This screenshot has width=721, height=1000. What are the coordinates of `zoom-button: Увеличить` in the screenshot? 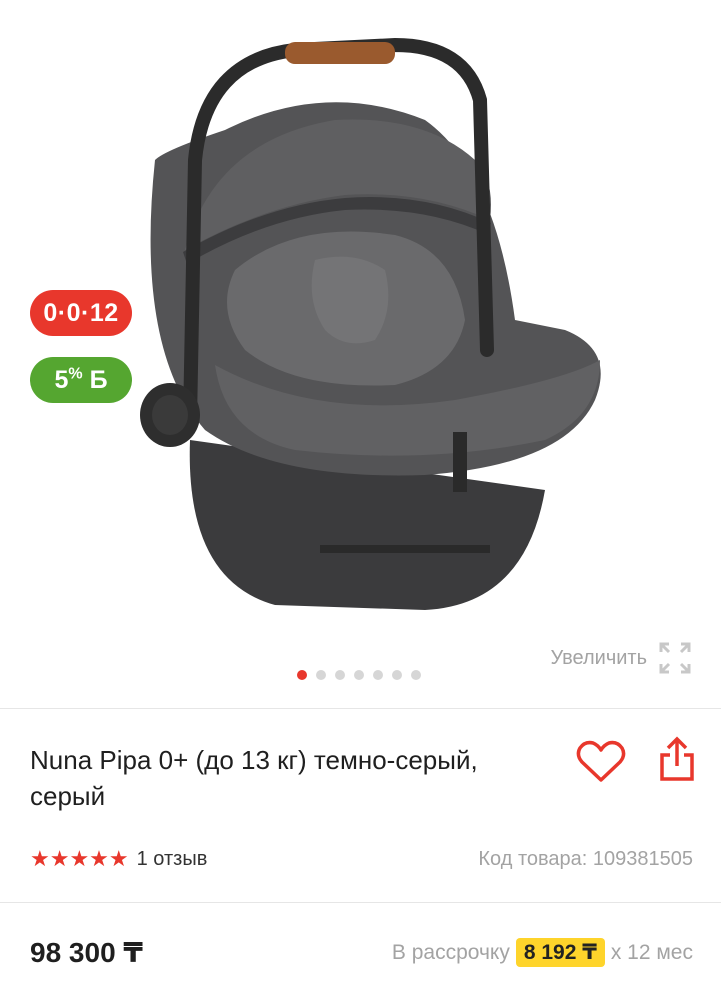 It's located at (622, 658).